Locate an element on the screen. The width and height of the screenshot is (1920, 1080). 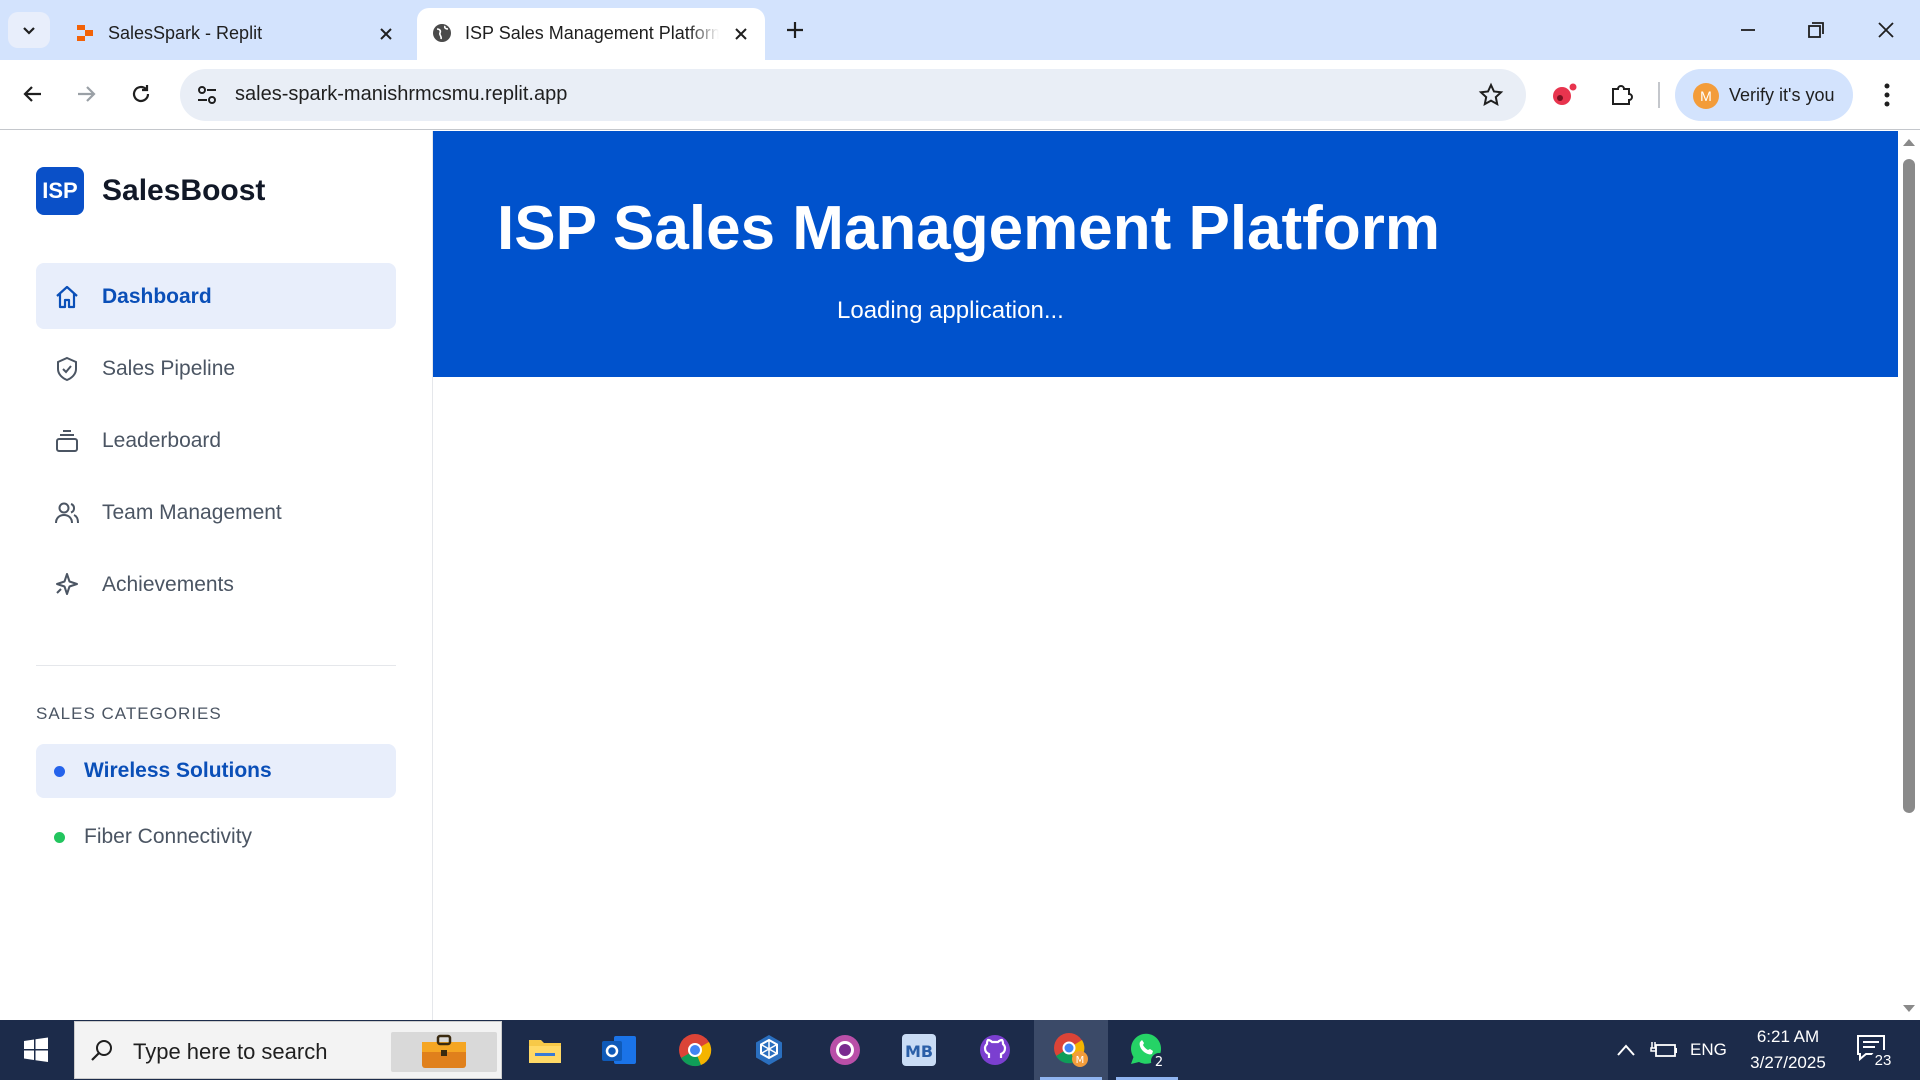
taskbar-chrome-profile: M is located at coordinates (1071, 1050).